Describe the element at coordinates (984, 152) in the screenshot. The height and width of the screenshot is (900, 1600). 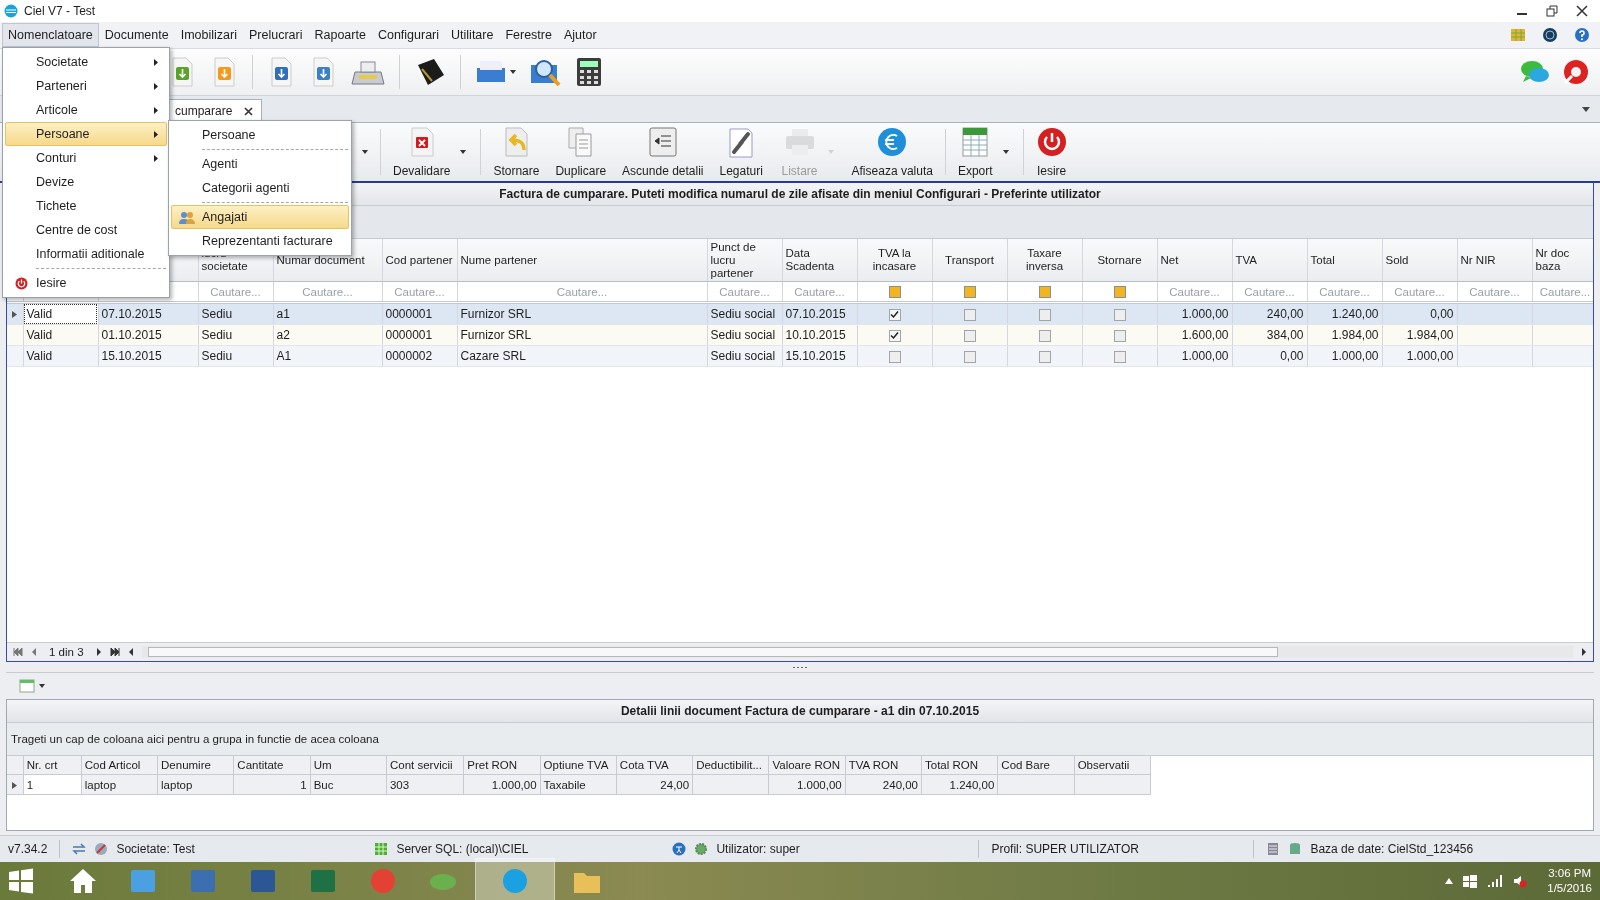
I see `toolbar-button: Export` at that location.